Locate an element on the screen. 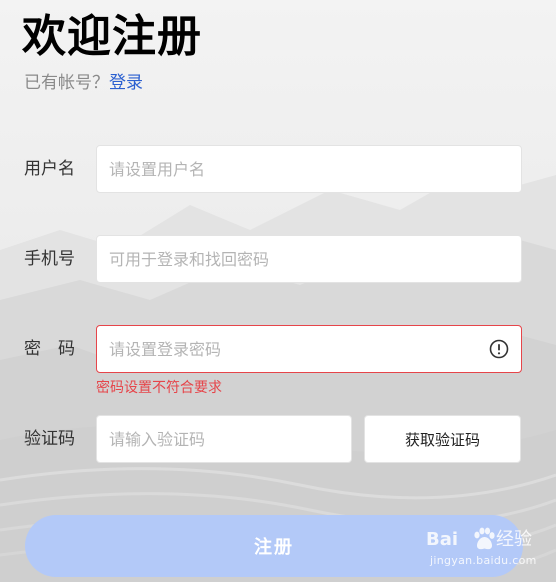 This screenshot has width=556, height=582. username-input is located at coordinates (309, 169).